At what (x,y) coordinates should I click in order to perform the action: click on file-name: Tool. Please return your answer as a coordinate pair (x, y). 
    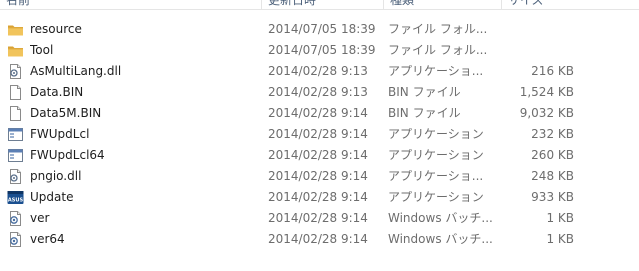
    Looking at the image, I should click on (42, 50).